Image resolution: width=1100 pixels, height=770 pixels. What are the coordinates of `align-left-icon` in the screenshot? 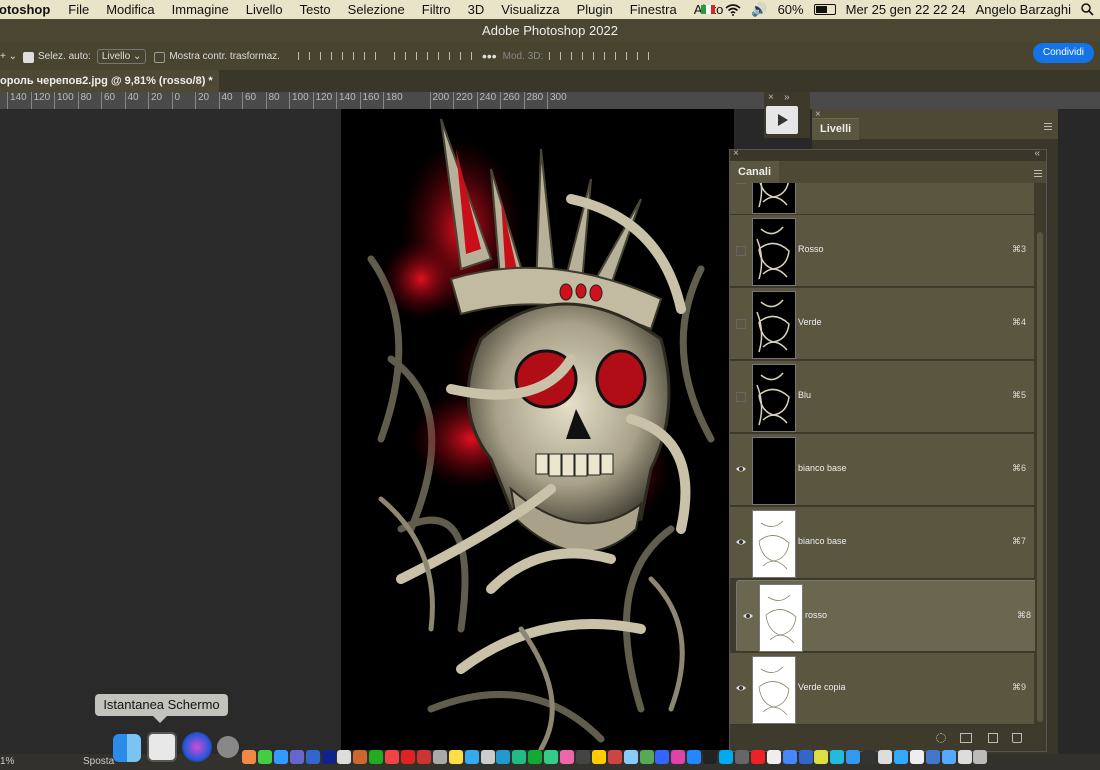 It's located at (303, 56).